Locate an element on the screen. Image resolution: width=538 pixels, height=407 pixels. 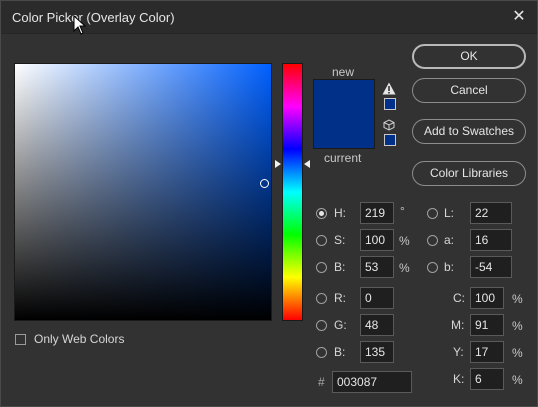
magenta-label: M: is located at coordinates (458, 325).